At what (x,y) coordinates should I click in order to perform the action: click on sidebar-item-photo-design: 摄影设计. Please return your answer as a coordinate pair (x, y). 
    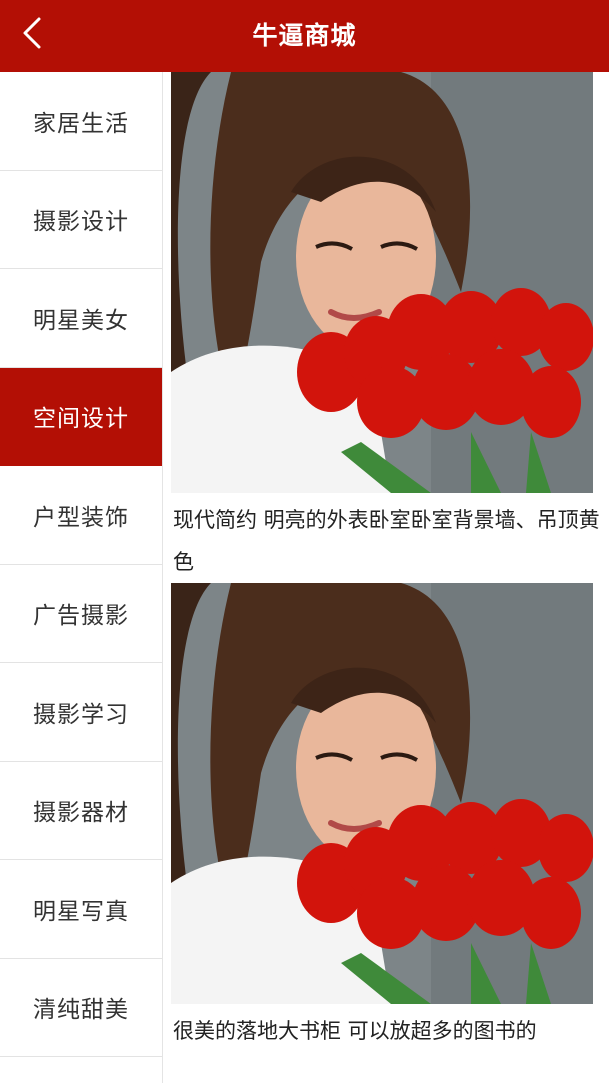
    Looking at the image, I should click on (81, 220).